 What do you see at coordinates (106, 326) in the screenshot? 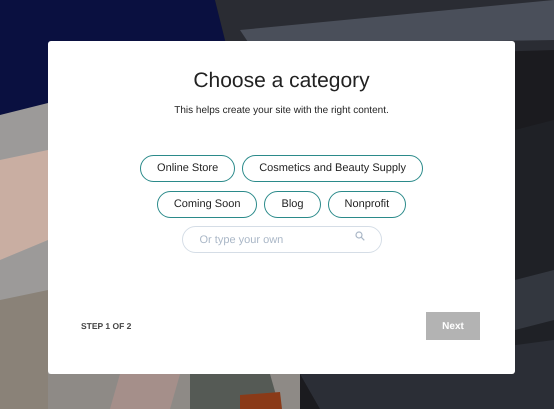
I see `step-indicator: STEP 1 OF 2` at bounding box center [106, 326].